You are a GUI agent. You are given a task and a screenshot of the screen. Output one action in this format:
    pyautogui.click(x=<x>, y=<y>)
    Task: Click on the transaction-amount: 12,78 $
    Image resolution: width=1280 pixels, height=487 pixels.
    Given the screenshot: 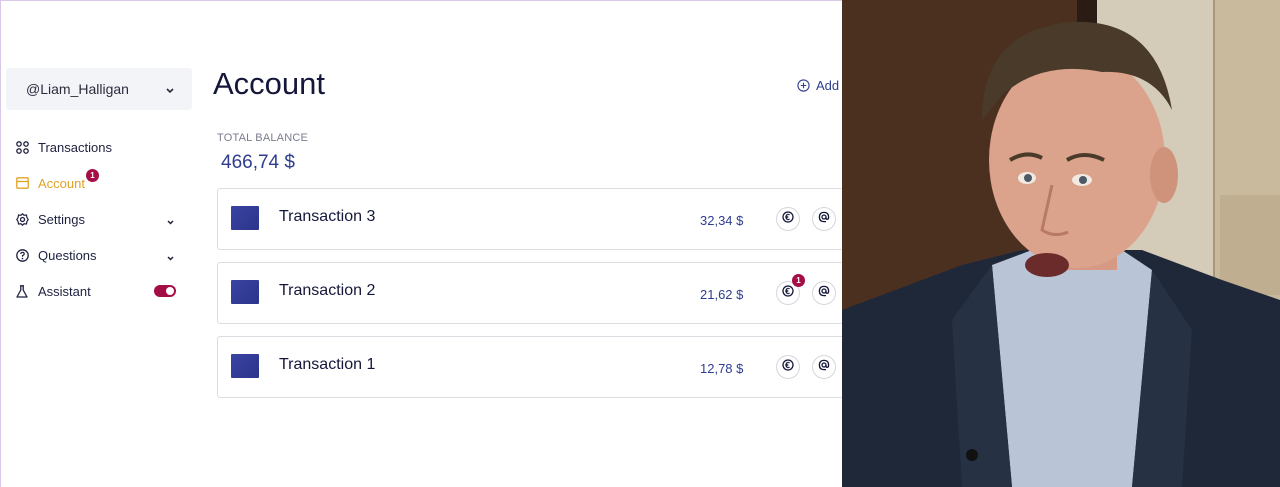 What is the action you would take?
    pyautogui.click(x=722, y=368)
    